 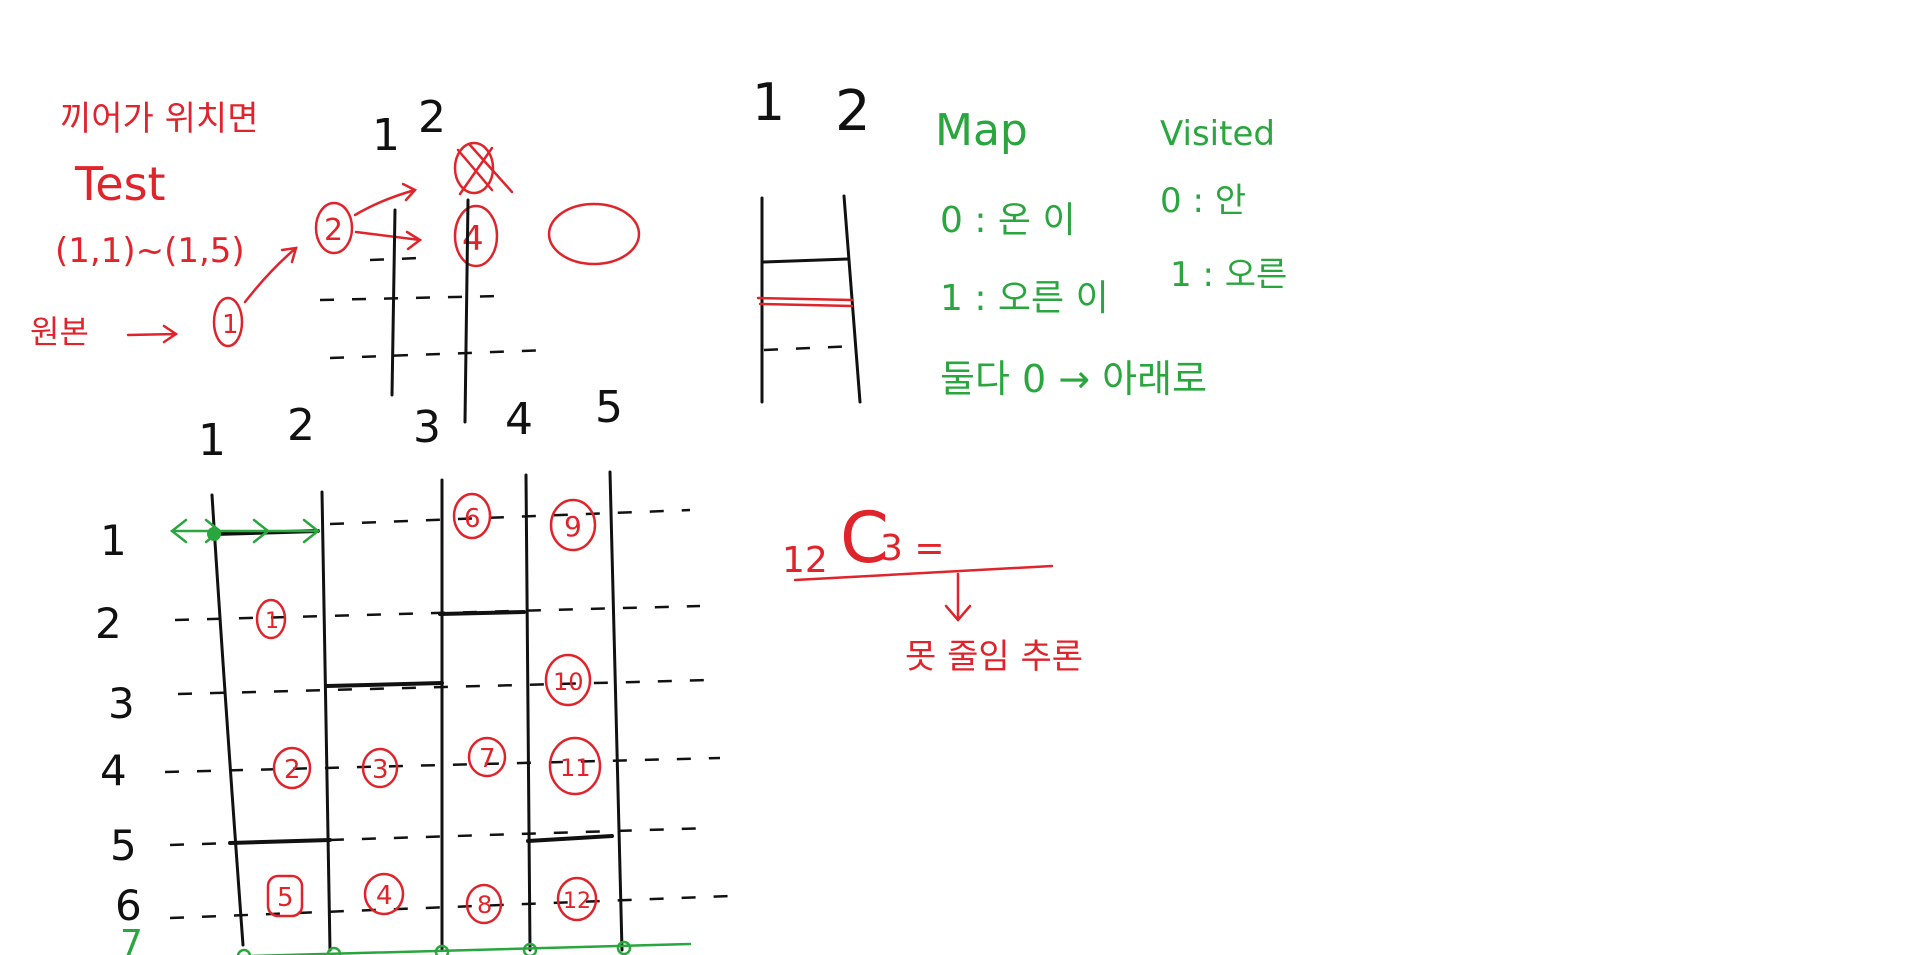 What do you see at coordinates (120, 184) in the screenshot?
I see `test-label: Test` at bounding box center [120, 184].